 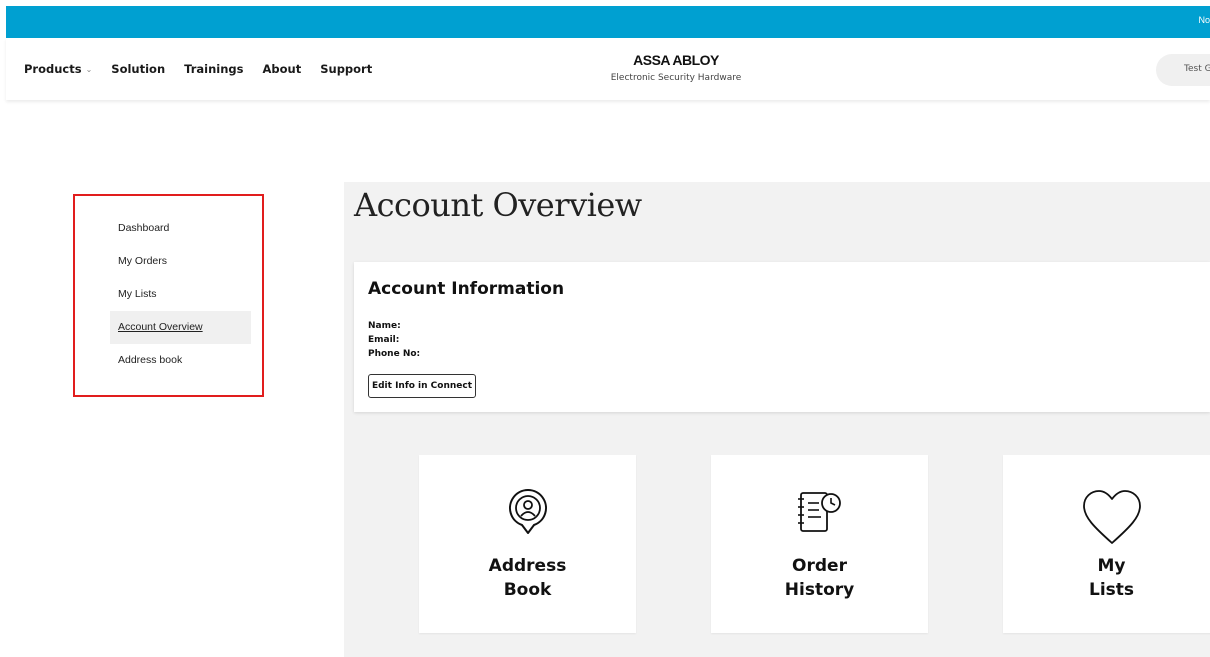 I want to click on chevron-down-icon: ⌄, so click(x=89, y=69).